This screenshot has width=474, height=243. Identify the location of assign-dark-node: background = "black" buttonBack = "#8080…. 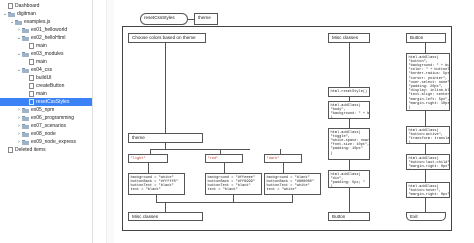
(292, 184).